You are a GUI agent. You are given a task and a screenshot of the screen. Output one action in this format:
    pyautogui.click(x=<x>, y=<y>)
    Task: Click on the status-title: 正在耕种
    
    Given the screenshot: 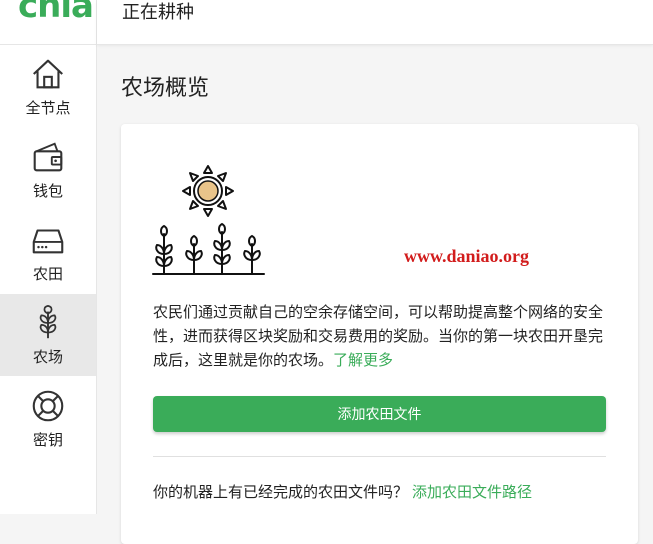 What is the action you would take?
    pyautogui.click(x=158, y=12)
    